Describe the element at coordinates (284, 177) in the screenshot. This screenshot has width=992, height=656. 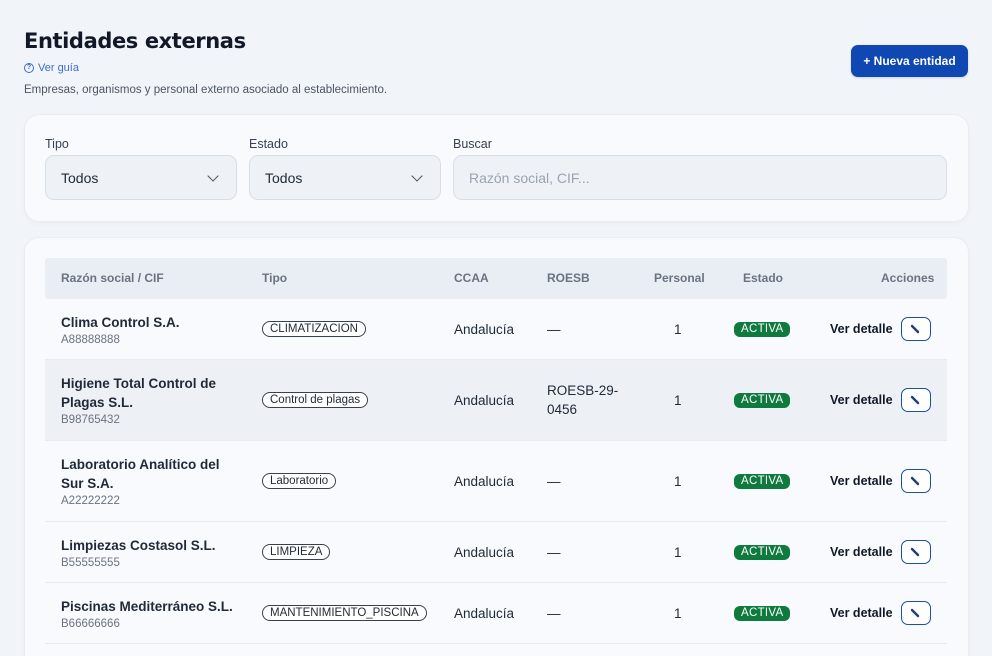
I see `estado-select-value: Todos` at that location.